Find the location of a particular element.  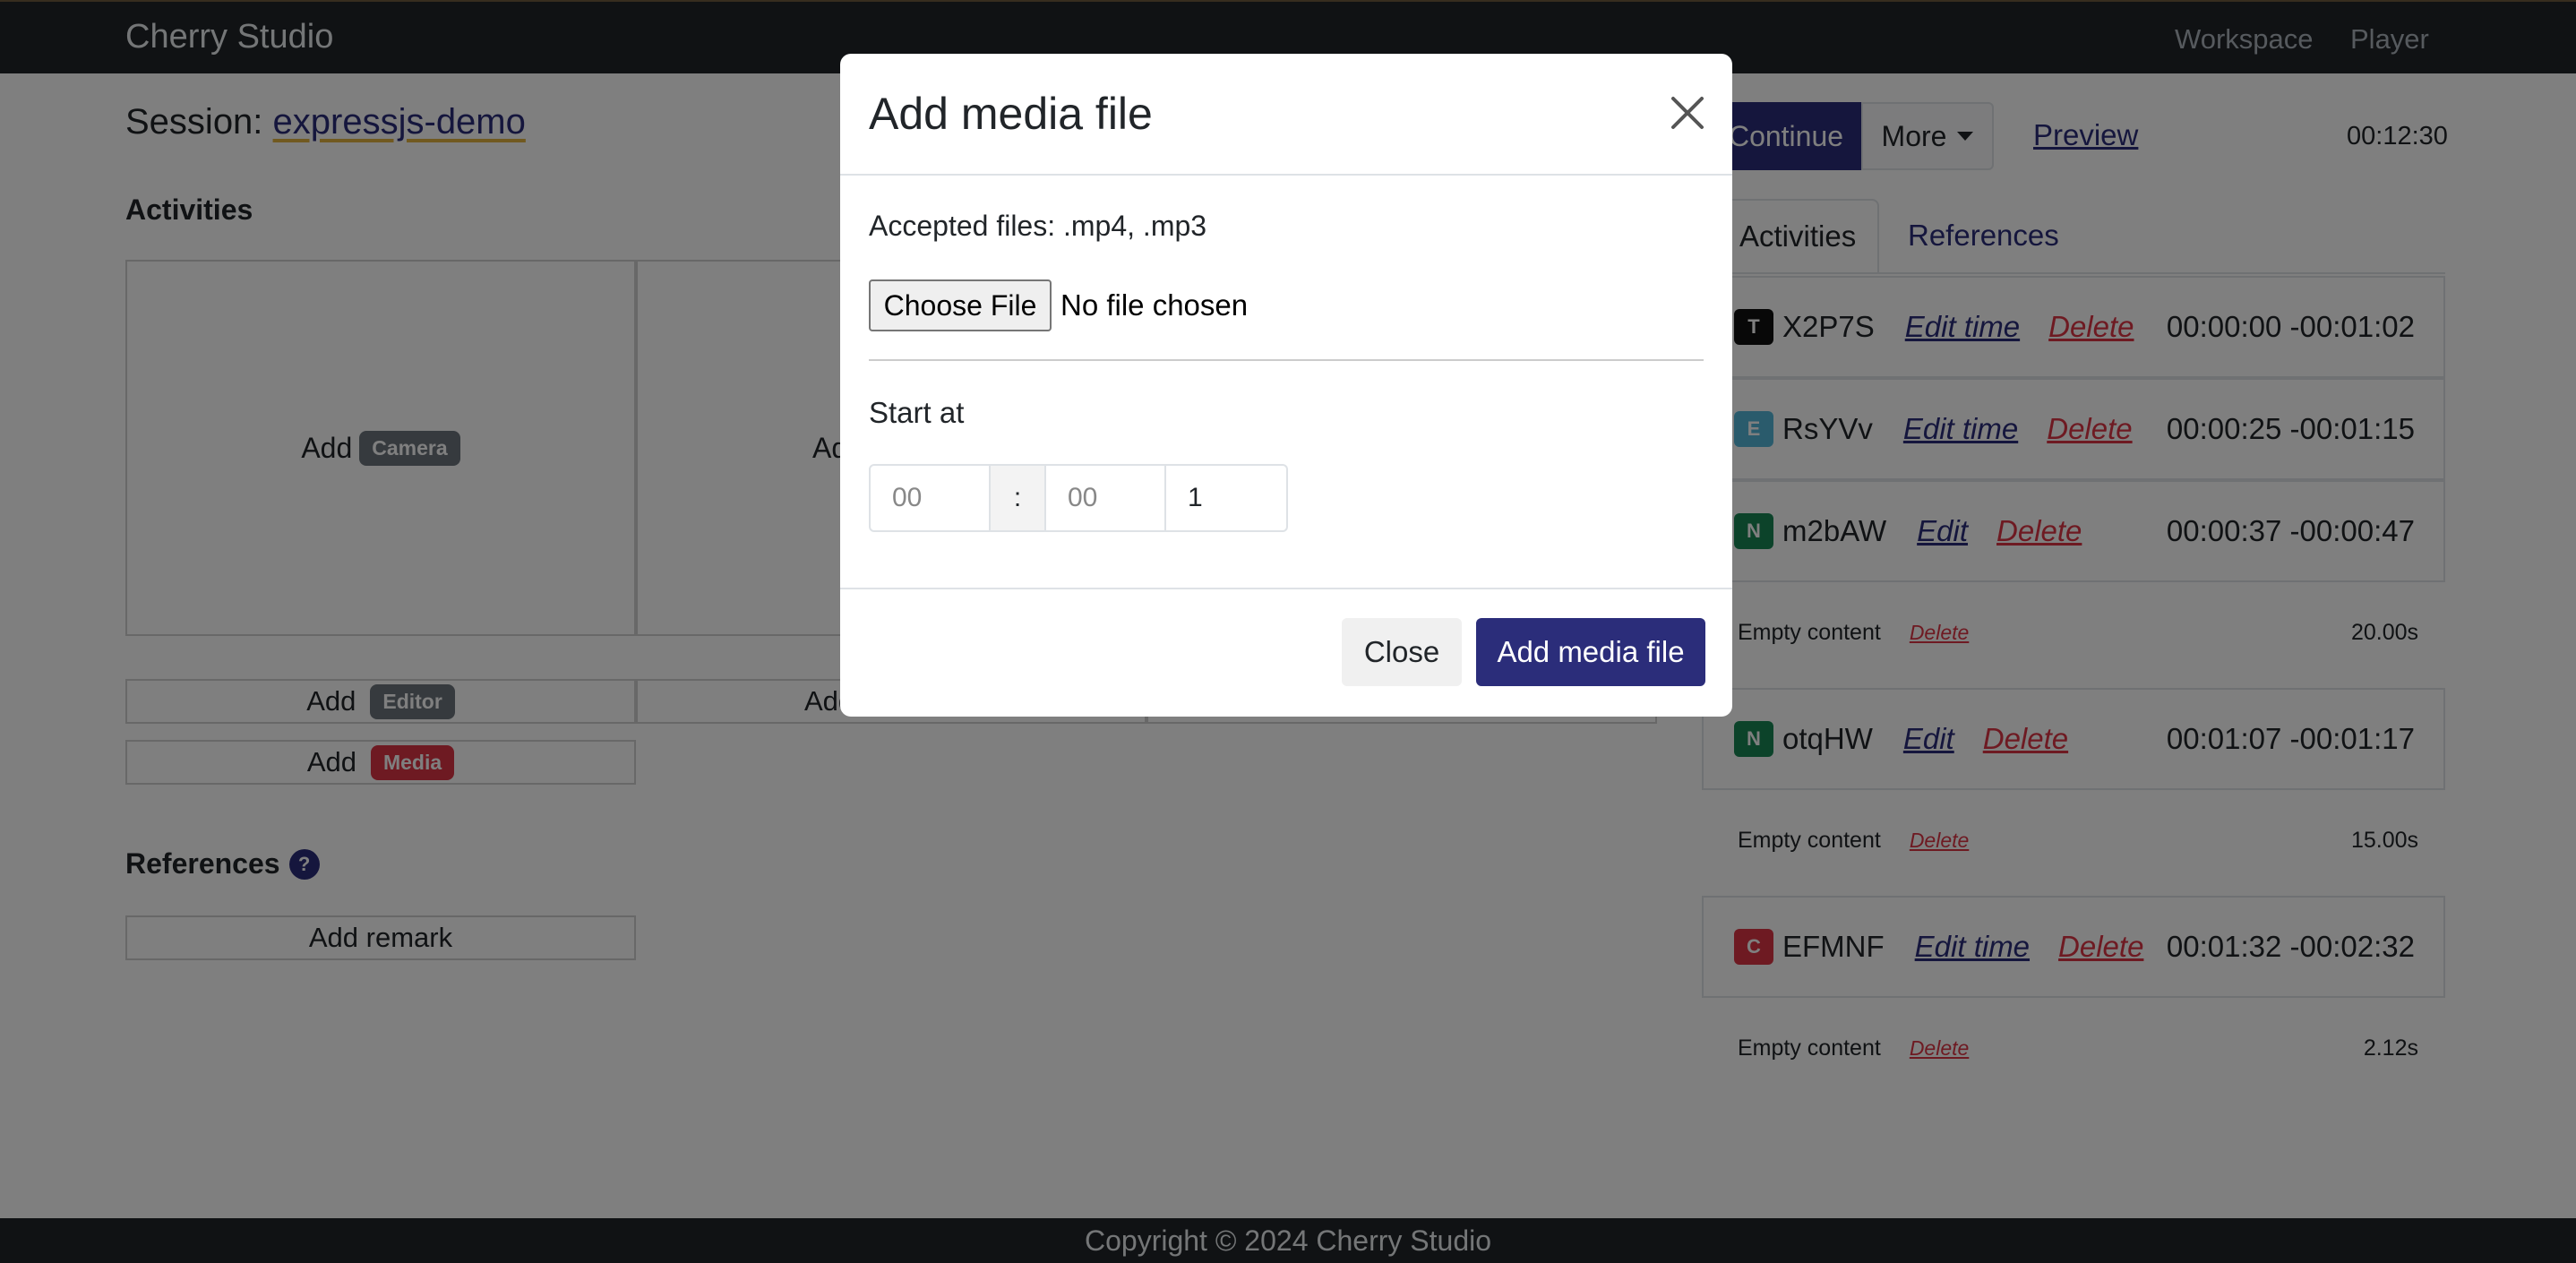

start-at-label: Start at is located at coordinates (917, 412).